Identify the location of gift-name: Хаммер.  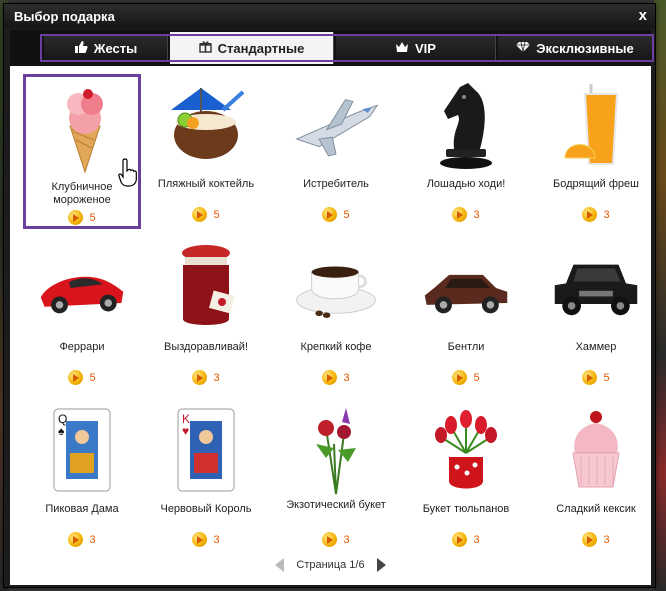
(596, 347).